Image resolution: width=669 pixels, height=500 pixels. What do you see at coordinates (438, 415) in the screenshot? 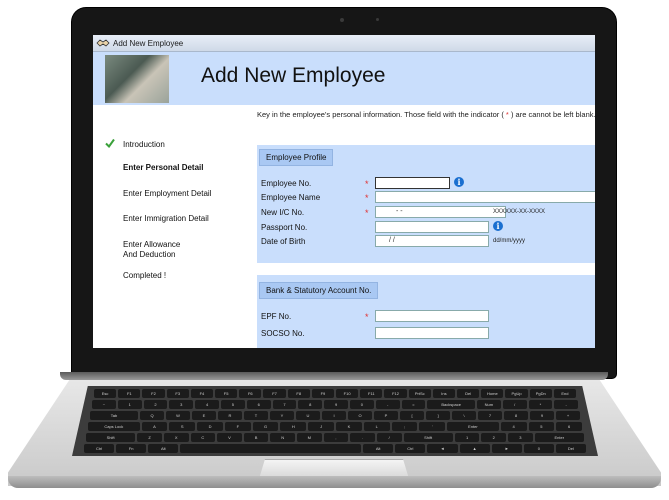
I see `keyboard-key: ]` at bounding box center [438, 415].